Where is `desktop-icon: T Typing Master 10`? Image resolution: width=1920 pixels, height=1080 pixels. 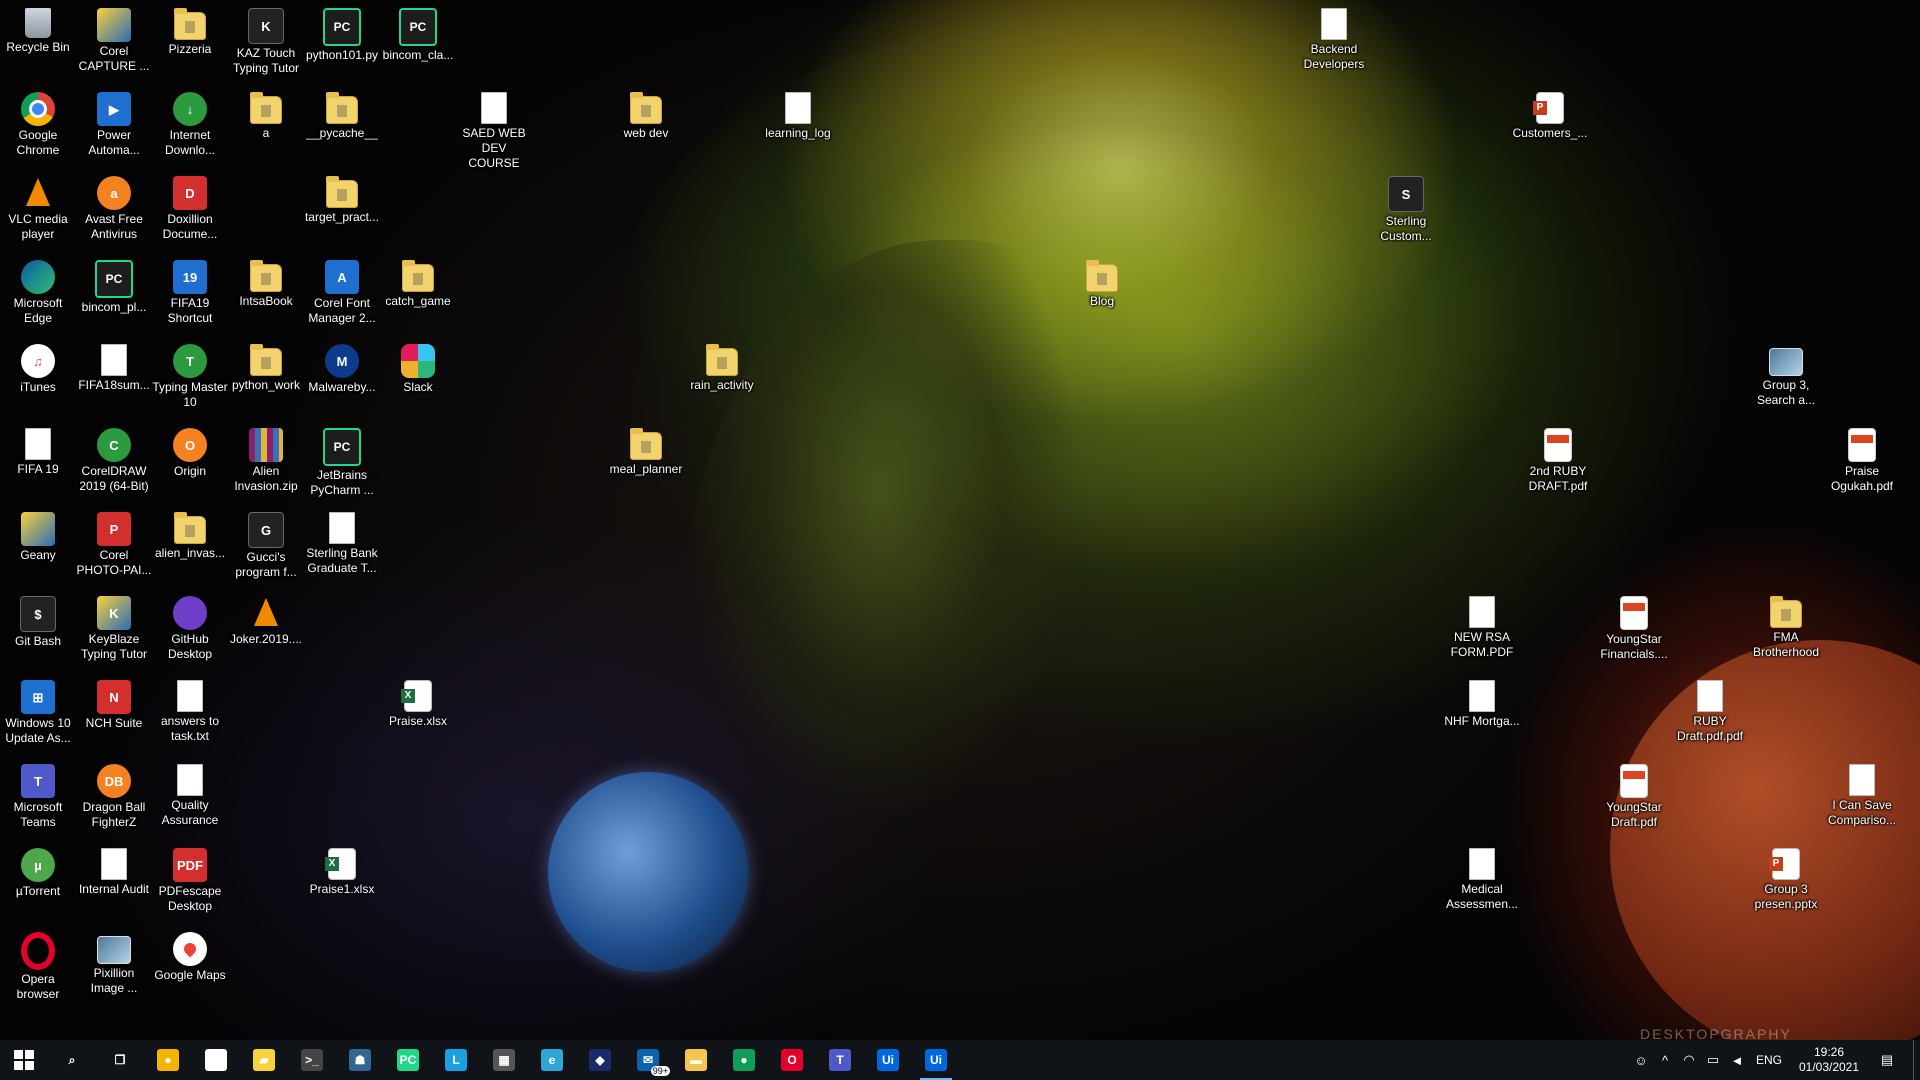
desktop-icon: T Typing Master 10 is located at coordinates (190, 375).